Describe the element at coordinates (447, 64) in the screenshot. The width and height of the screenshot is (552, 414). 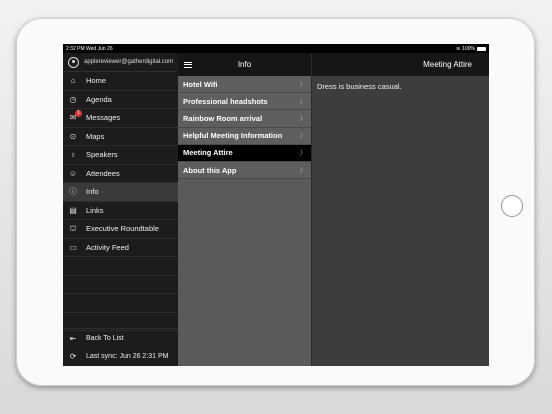
I see `detail-title: Meeting Attire` at that location.